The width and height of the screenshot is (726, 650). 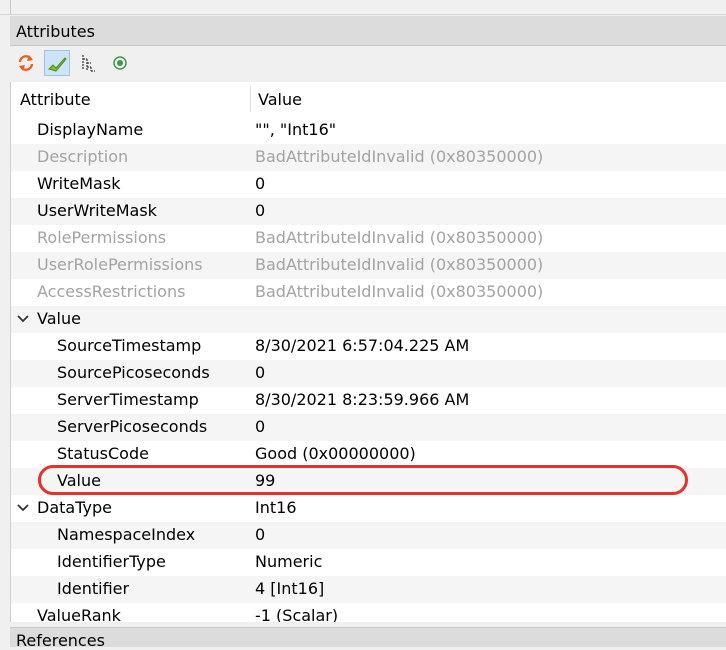 I want to click on refresh-button, so click(x=26, y=63).